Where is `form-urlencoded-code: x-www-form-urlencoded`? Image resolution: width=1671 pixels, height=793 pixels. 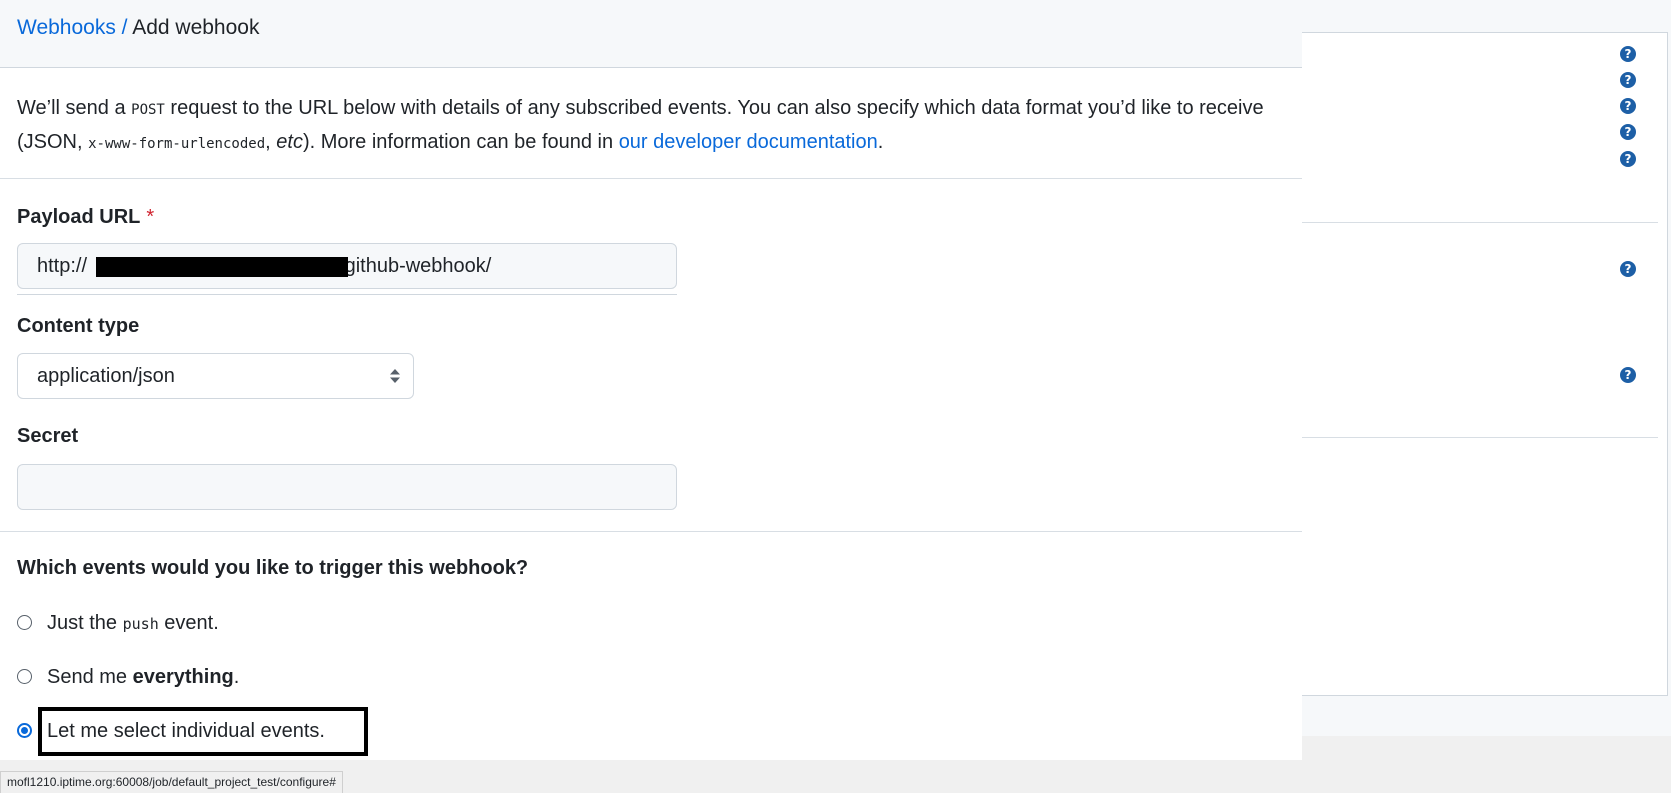
form-urlencoded-code: x-www-form-urlencoded is located at coordinates (177, 144).